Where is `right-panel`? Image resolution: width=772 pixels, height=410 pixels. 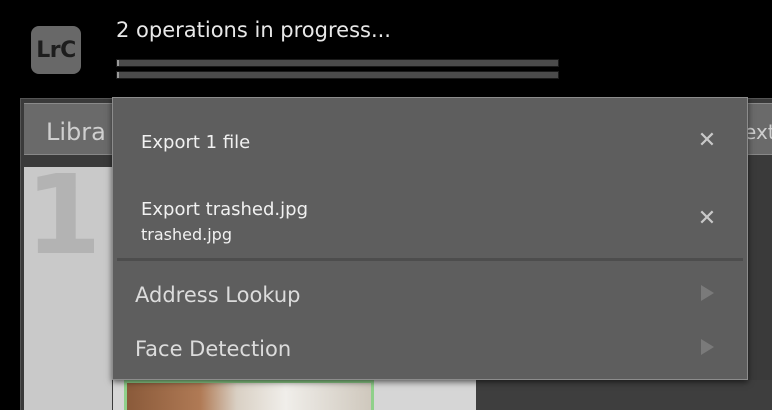 right-panel is located at coordinates (624, 395).